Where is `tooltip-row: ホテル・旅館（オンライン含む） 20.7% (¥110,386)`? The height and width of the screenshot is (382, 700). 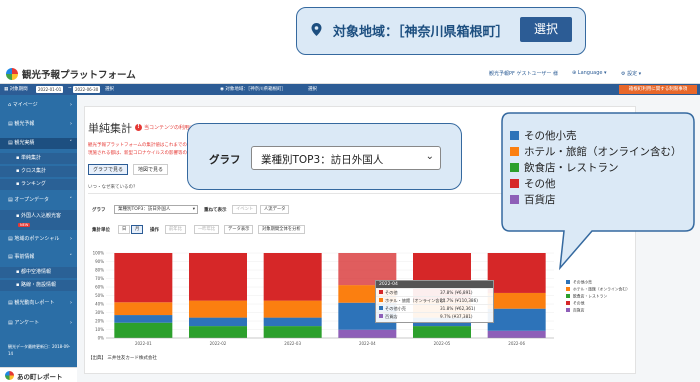 tooltip-row: ホテル・旅館（オンライン含む） 20.7% (¥110,386) is located at coordinates (434, 300).